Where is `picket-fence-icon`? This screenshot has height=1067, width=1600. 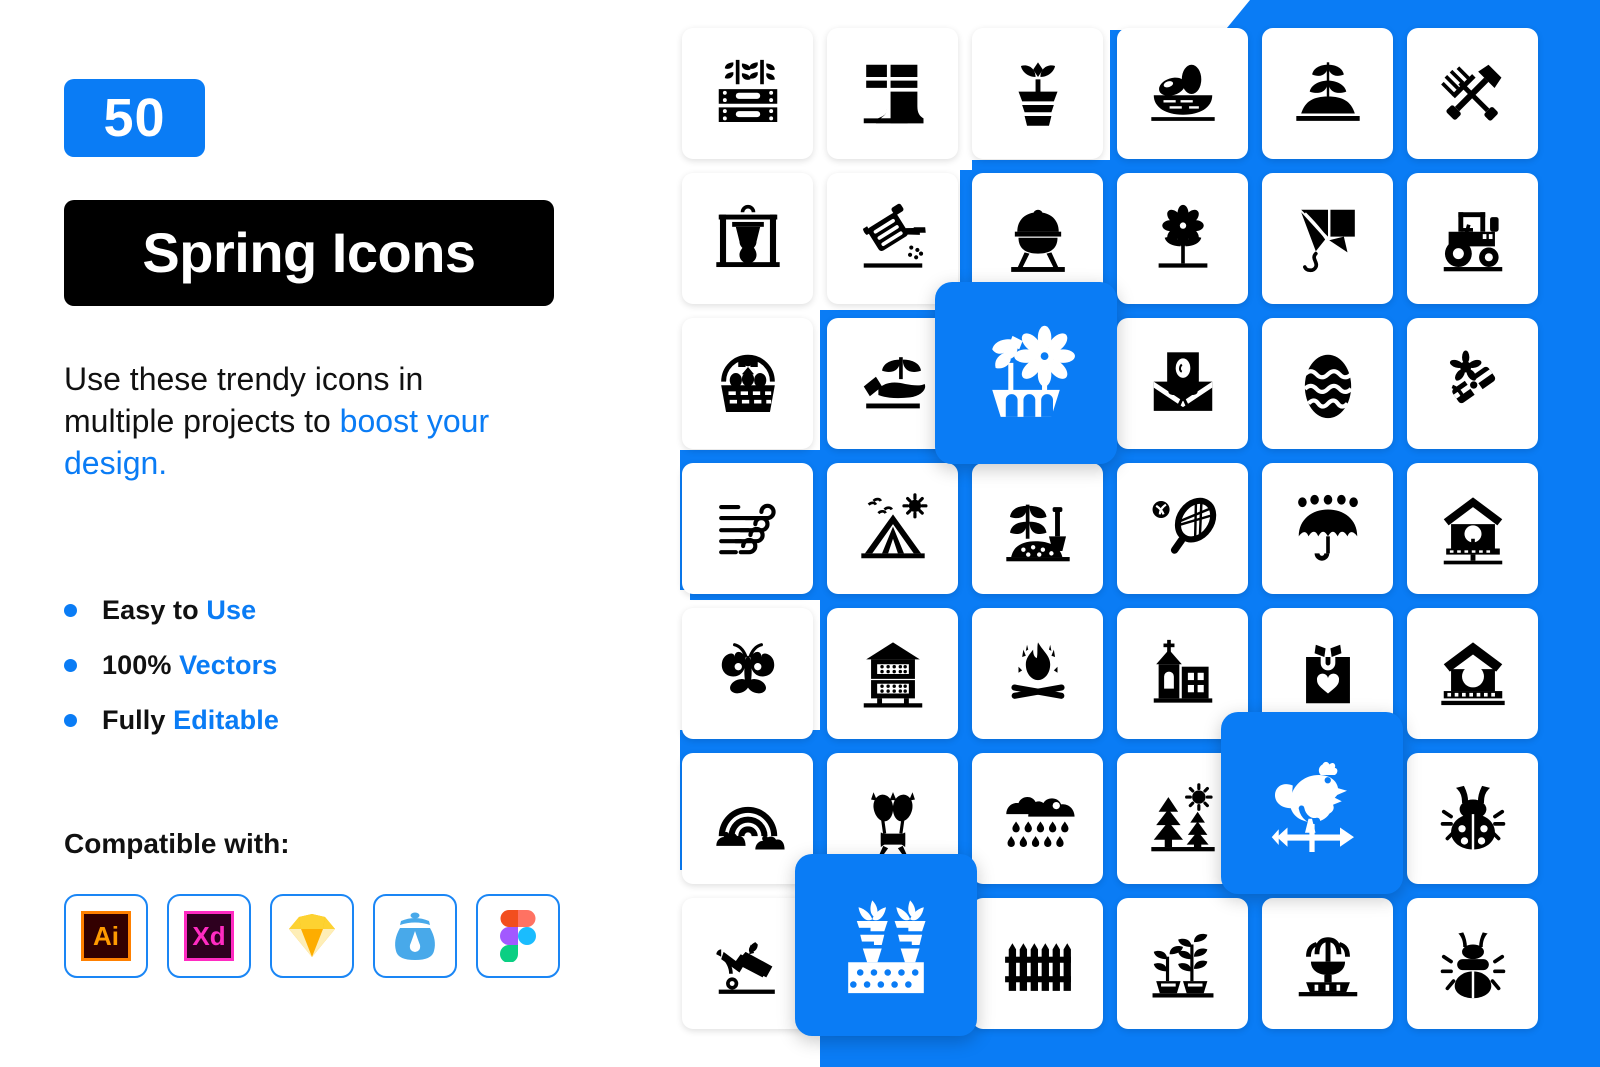
picket-fence-icon is located at coordinates (1037, 966).